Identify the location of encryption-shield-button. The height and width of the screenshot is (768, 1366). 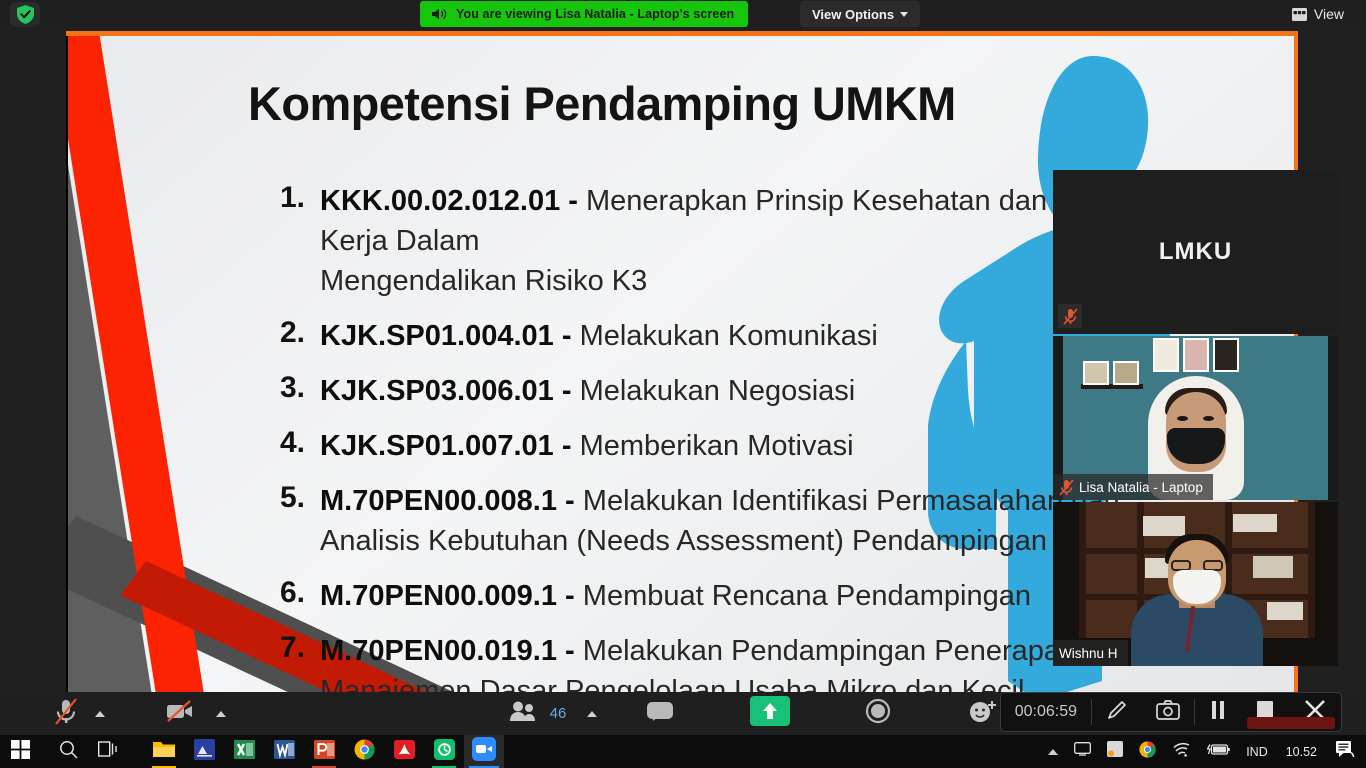
(25, 14).